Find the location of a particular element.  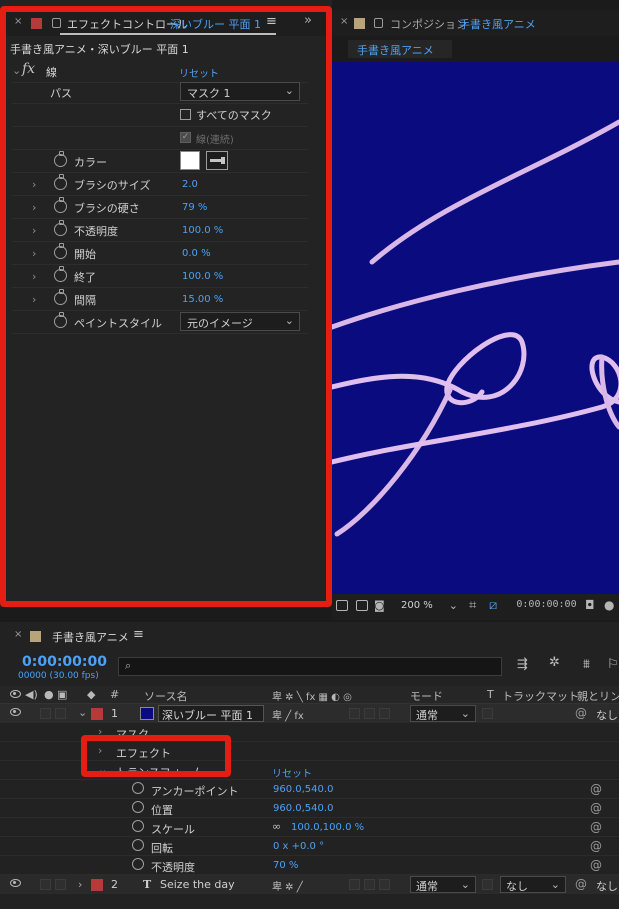

monitor-icon is located at coordinates (362, 605).